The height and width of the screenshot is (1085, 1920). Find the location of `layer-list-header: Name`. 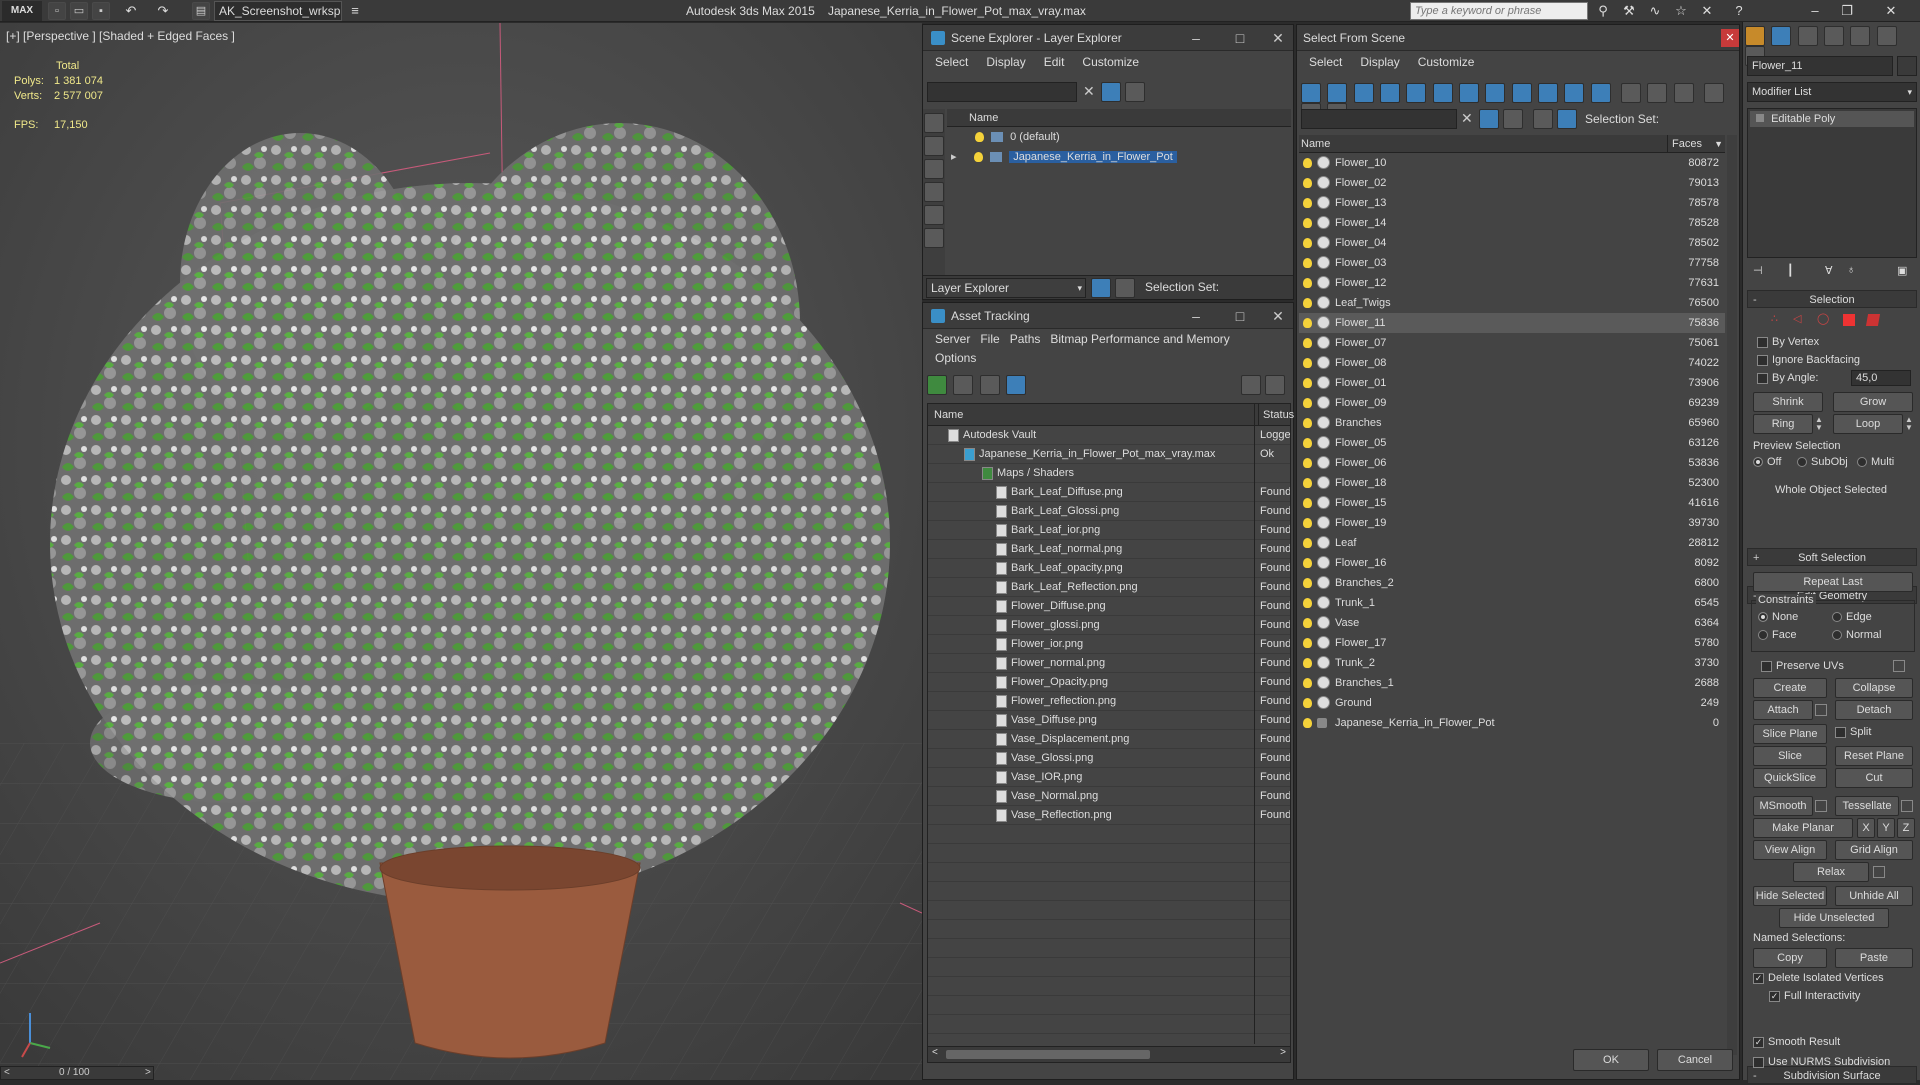

layer-list-header: Name is located at coordinates (1119, 118).